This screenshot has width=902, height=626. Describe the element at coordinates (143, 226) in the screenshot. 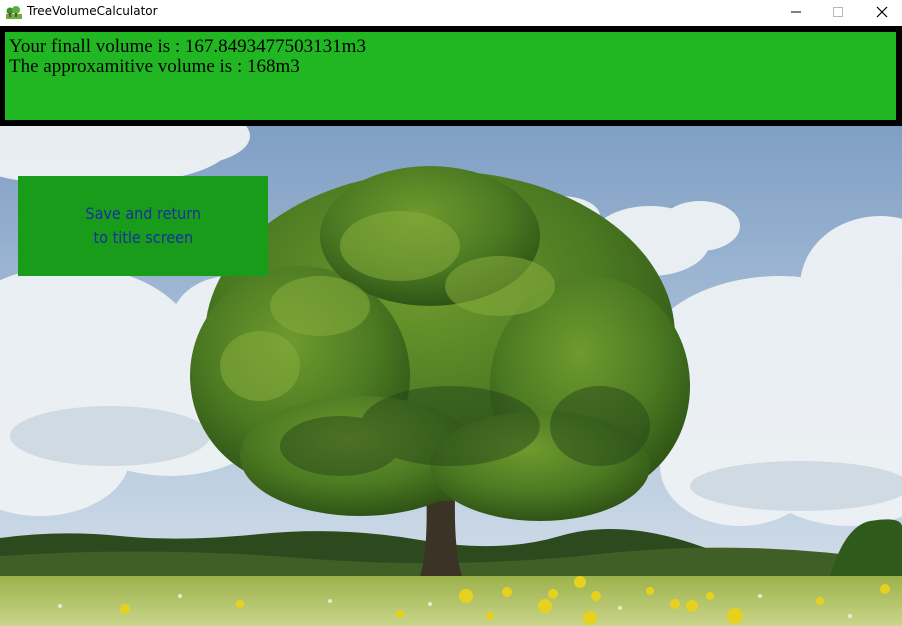

I see `save-and-return-button: Save and return to title screen` at that location.